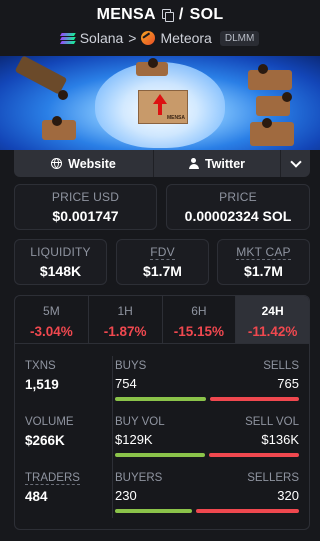  I want to click on volume-label: VOLUME, so click(49, 422).